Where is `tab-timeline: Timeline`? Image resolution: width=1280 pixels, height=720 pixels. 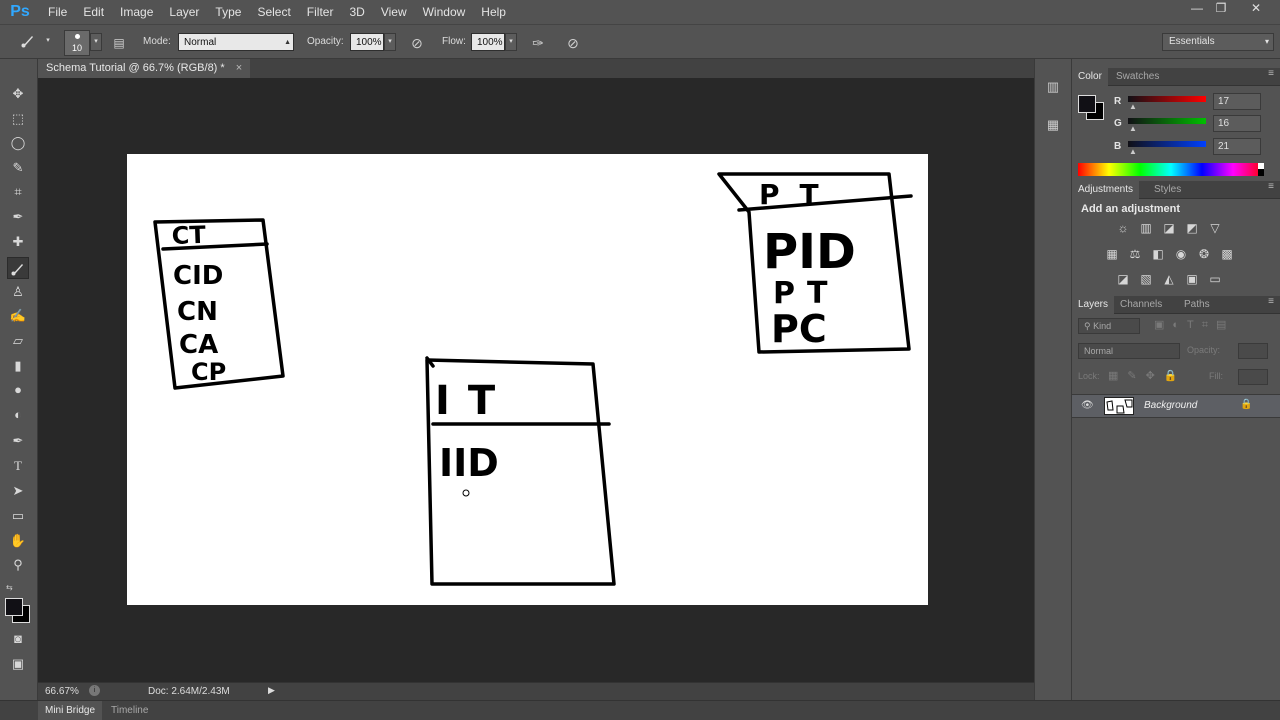 tab-timeline: Timeline is located at coordinates (129, 710).